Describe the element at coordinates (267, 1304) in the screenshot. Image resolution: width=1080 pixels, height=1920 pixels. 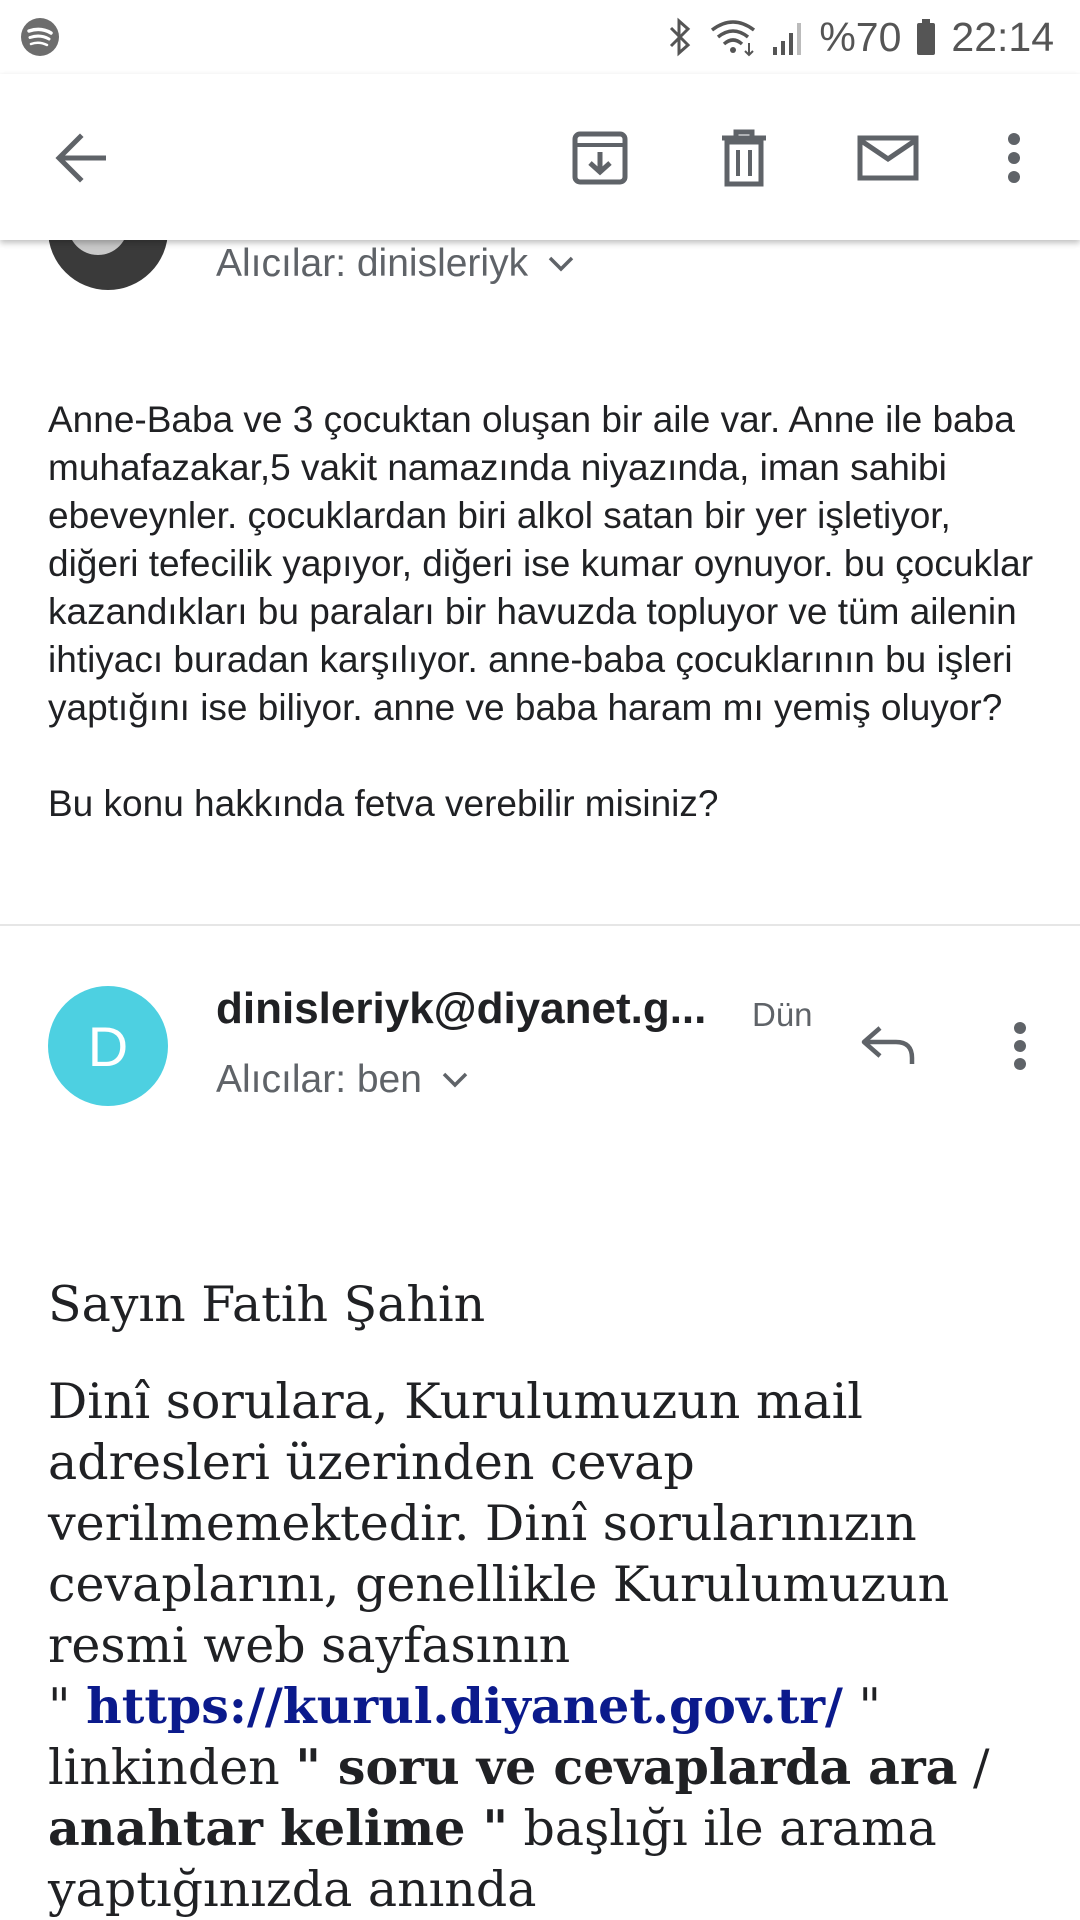
I see `greeting: Sayın Fatih Şahin` at that location.